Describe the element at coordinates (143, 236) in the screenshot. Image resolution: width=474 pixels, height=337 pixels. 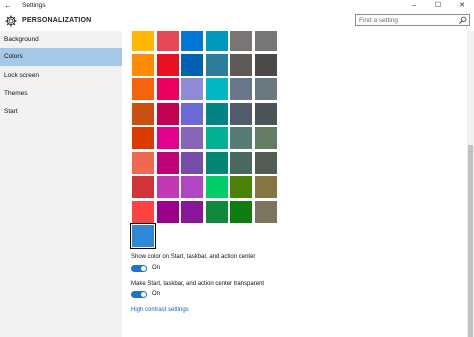
I see `selected-accent-swatch` at that location.